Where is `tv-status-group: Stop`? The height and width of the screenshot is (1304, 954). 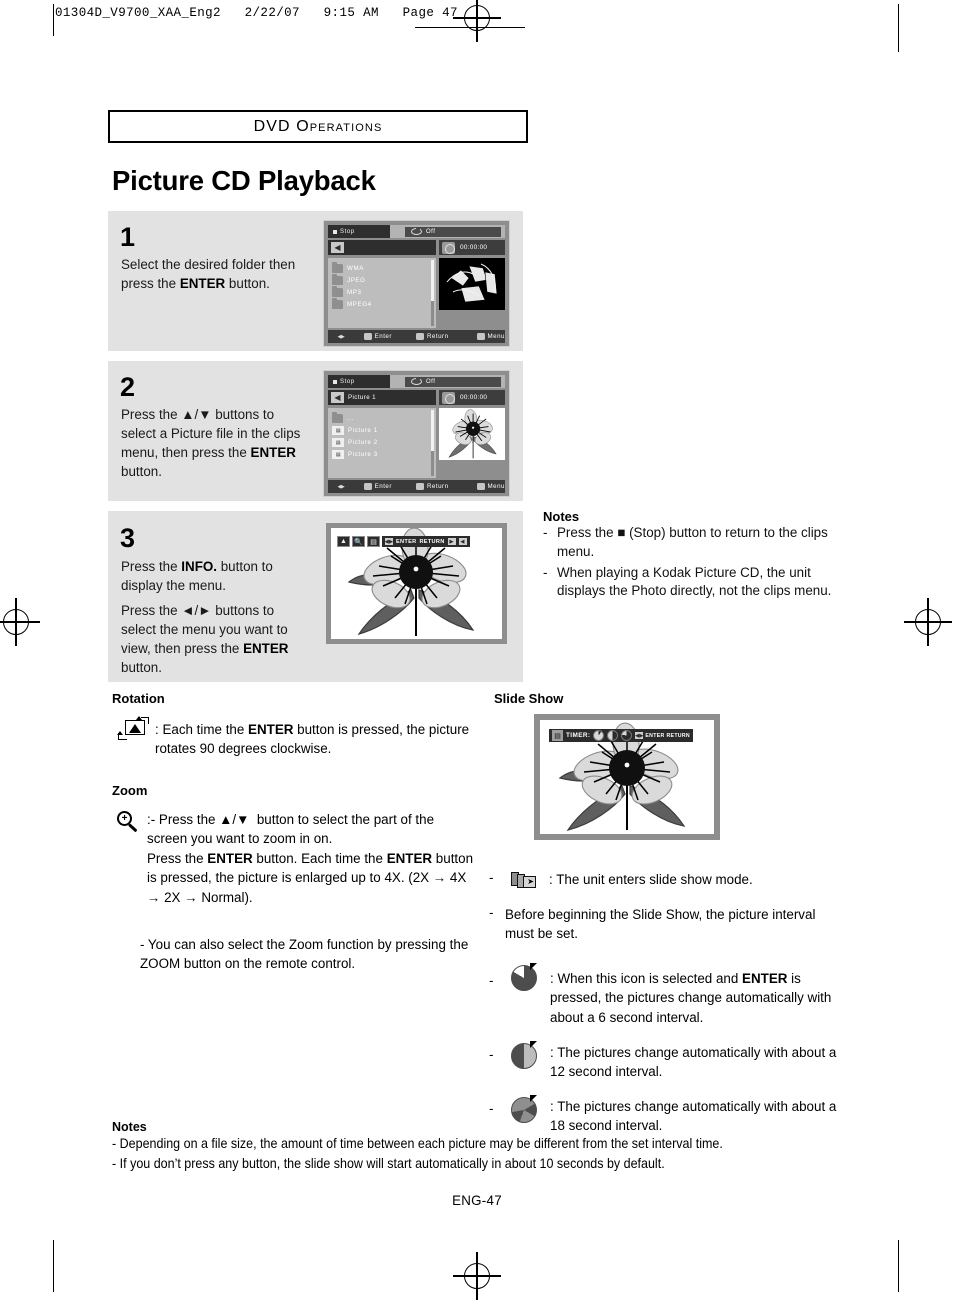 tv-status-group: Stop is located at coordinates (359, 231).